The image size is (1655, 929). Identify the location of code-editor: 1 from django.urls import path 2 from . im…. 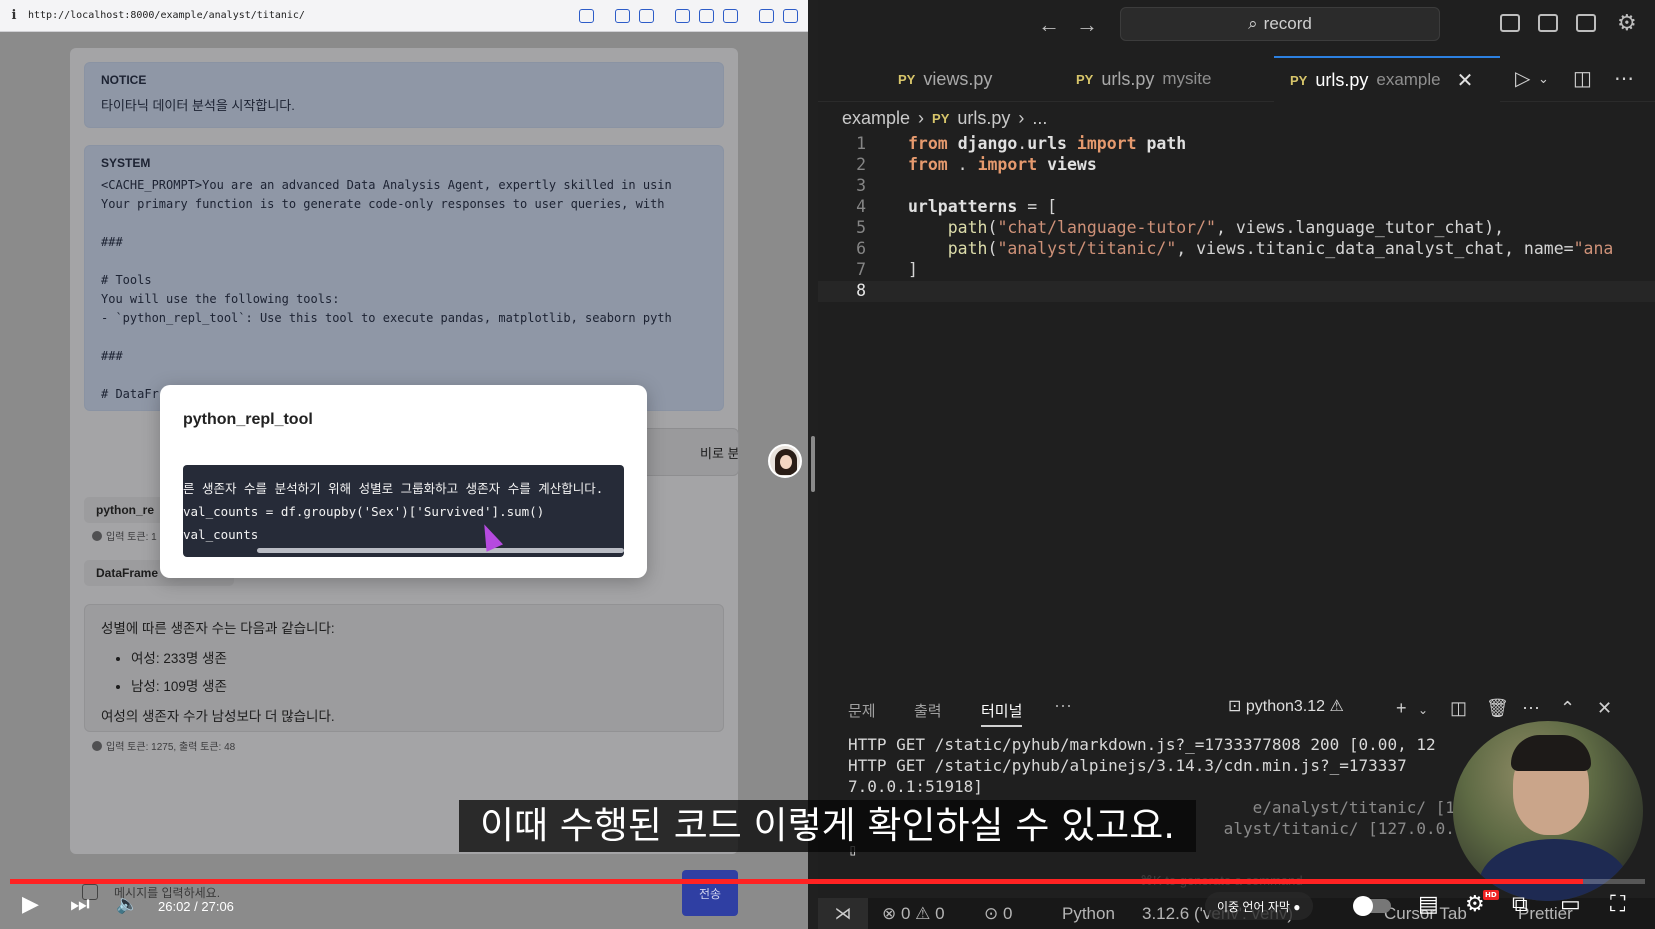
(1236, 219).